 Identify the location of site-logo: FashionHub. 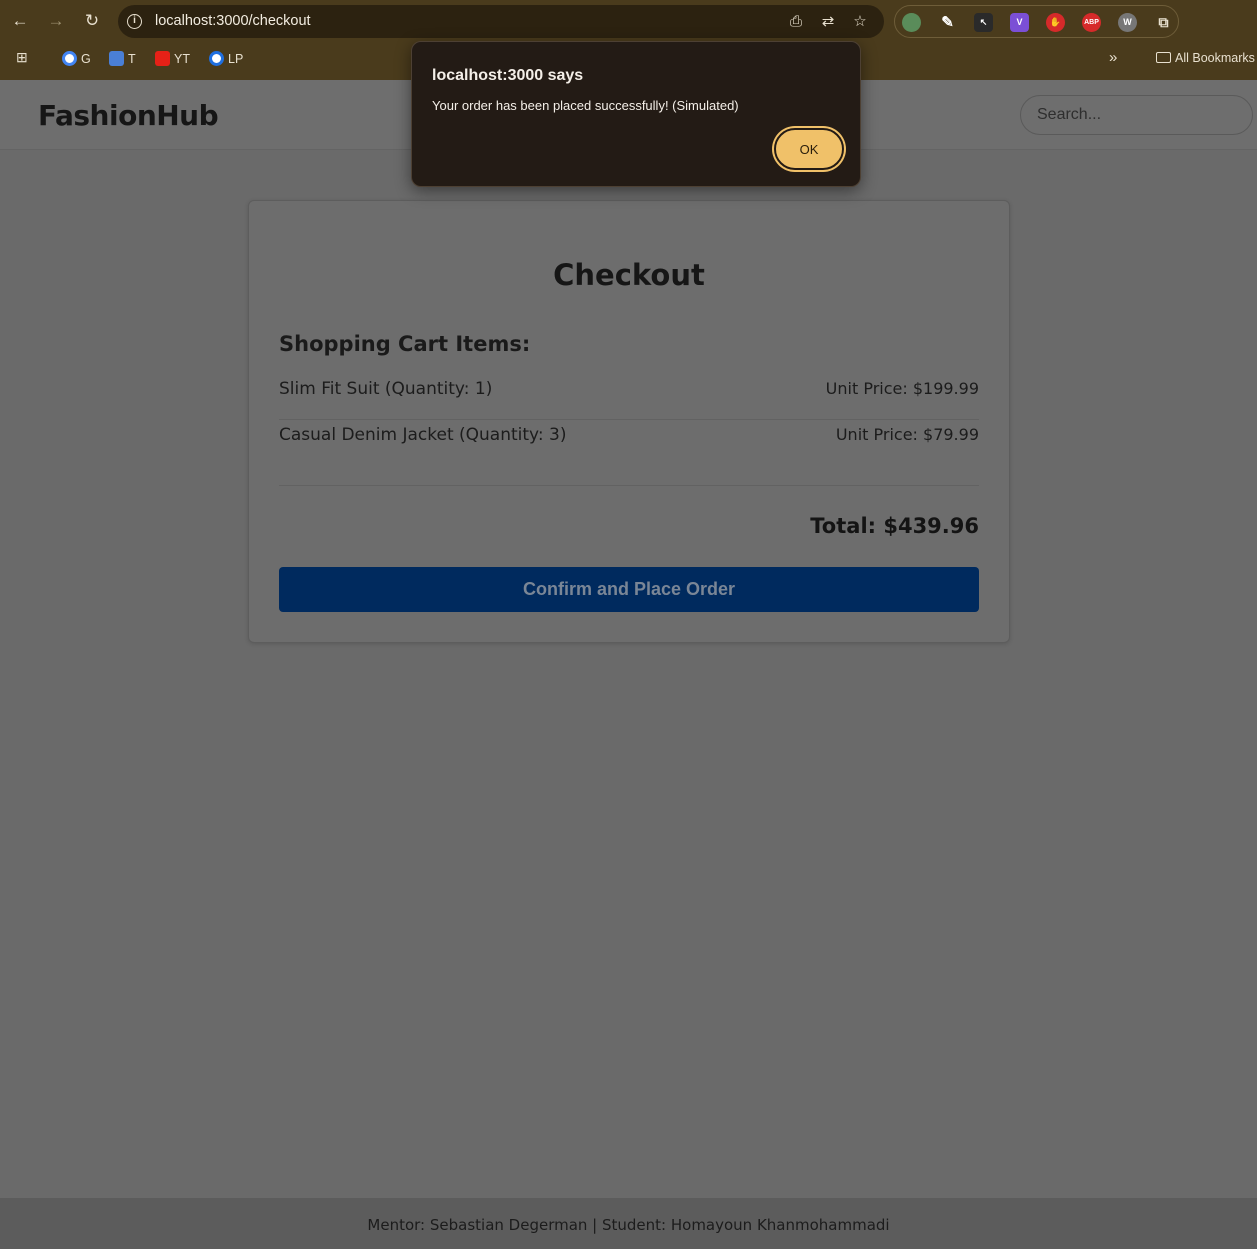
(128, 115).